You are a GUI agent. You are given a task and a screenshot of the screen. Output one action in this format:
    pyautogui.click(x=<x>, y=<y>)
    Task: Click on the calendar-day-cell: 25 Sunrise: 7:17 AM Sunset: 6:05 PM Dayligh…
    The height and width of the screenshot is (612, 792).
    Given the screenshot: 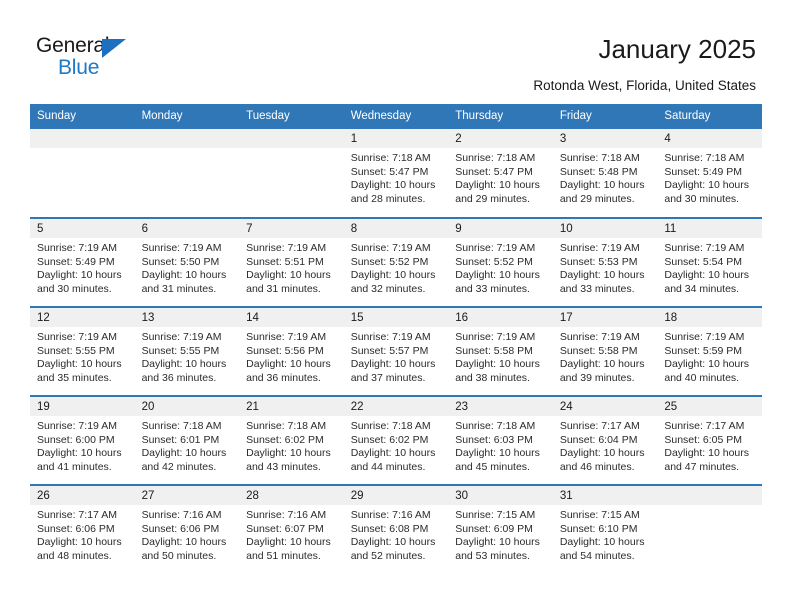 What is the action you would take?
    pyautogui.click(x=709, y=440)
    